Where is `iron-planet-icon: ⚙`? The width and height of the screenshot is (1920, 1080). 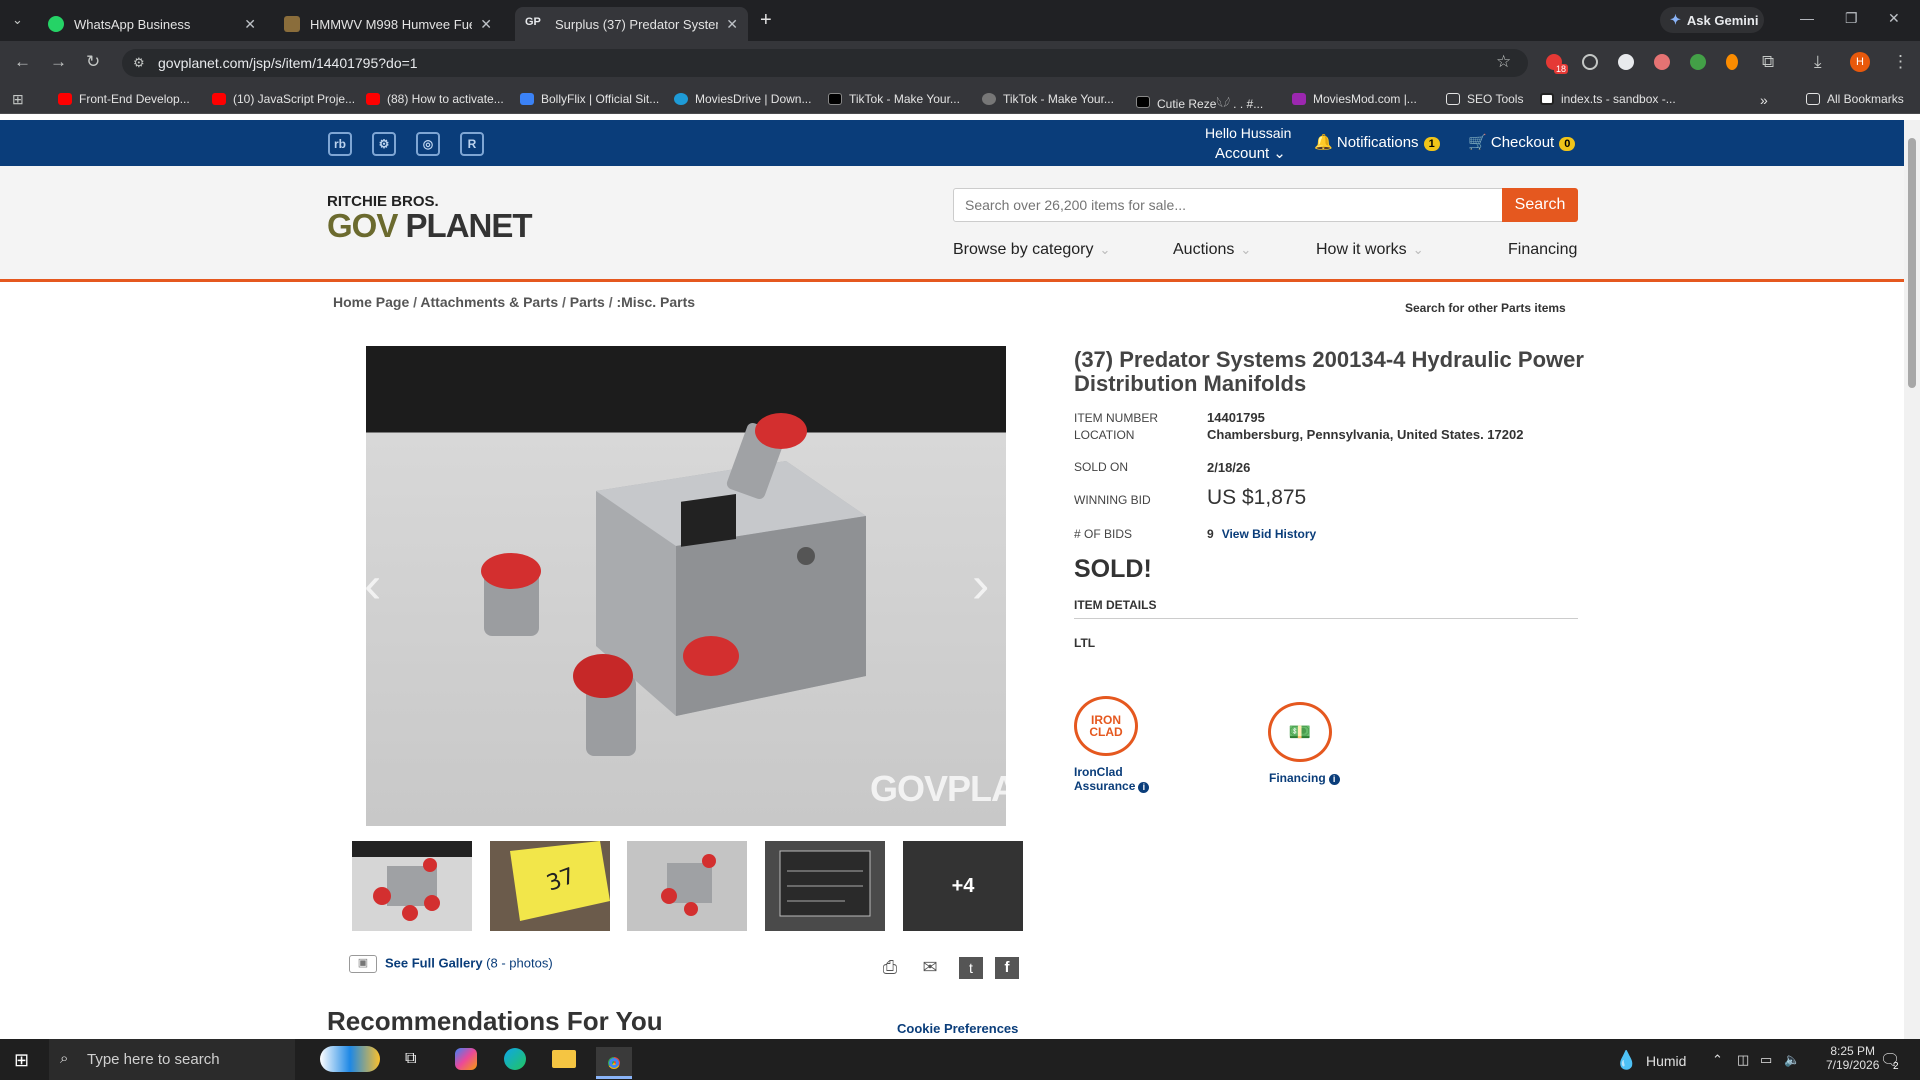
iron-planet-icon: ⚙ is located at coordinates (384, 144).